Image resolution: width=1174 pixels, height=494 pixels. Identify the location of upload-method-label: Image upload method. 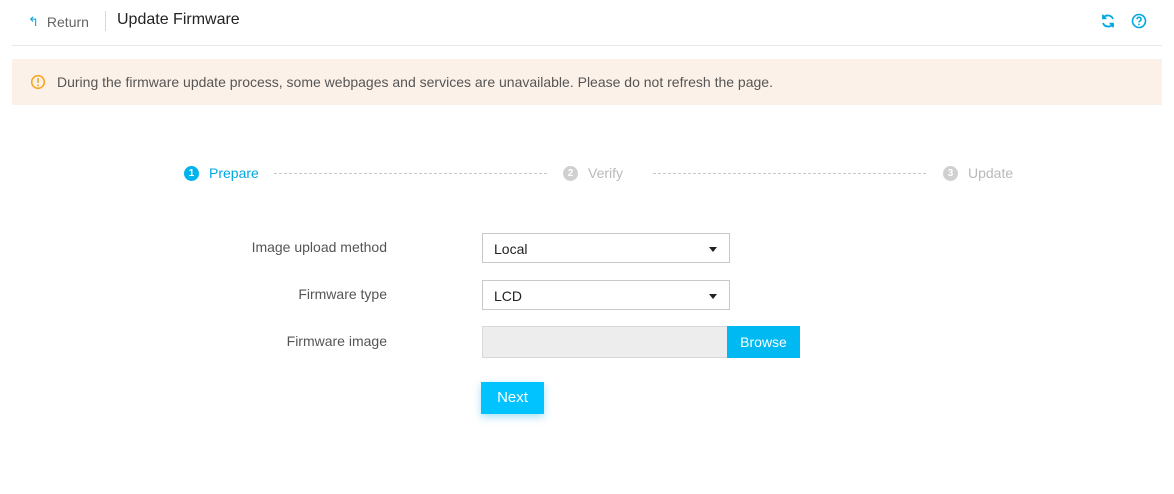
(319, 247).